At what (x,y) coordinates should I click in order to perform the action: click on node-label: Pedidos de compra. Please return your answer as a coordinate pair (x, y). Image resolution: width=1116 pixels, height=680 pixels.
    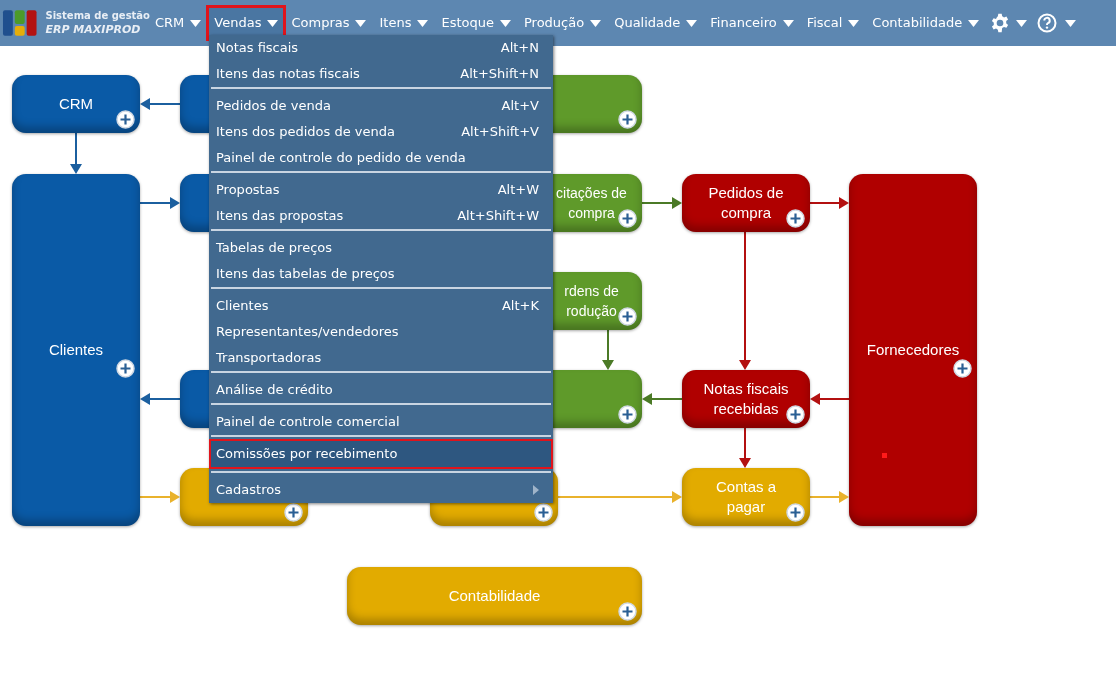
    Looking at the image, I should click on (746, 203).